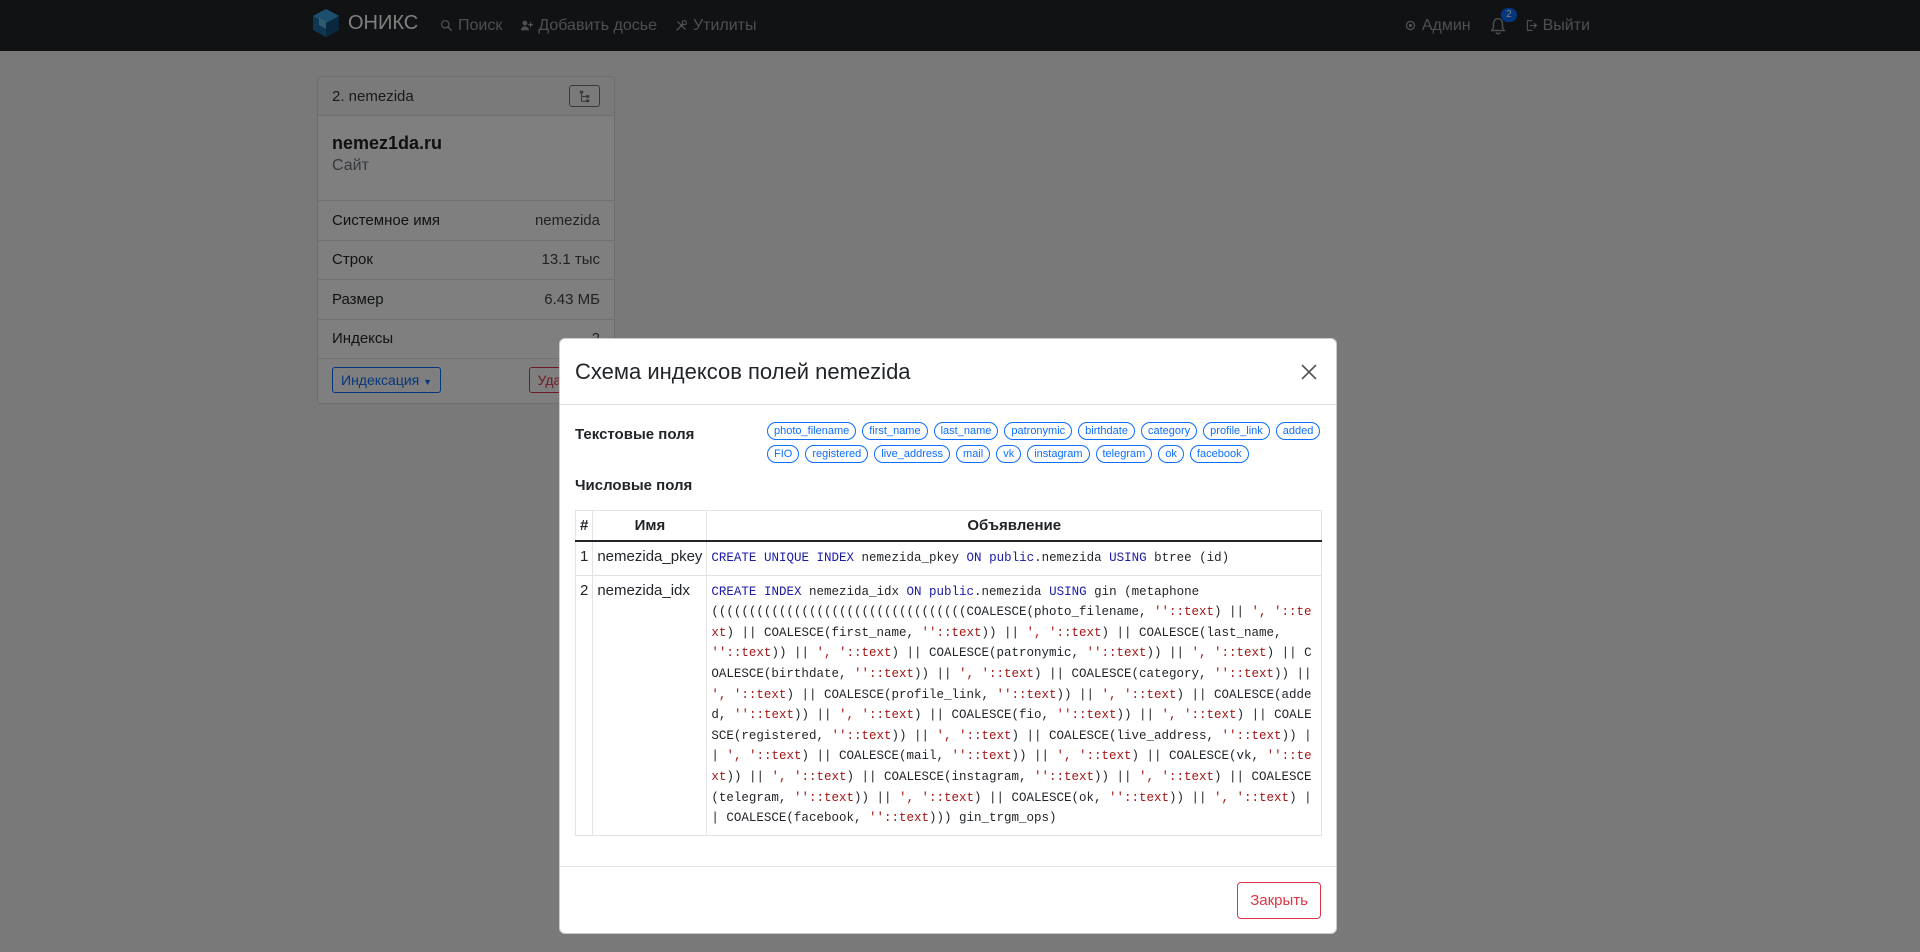 The height and width of the screenshot is (952, 1920). Describe the element at coordinates (783, 454) in the screenshot. I see `field-chip: FIO` at that location.